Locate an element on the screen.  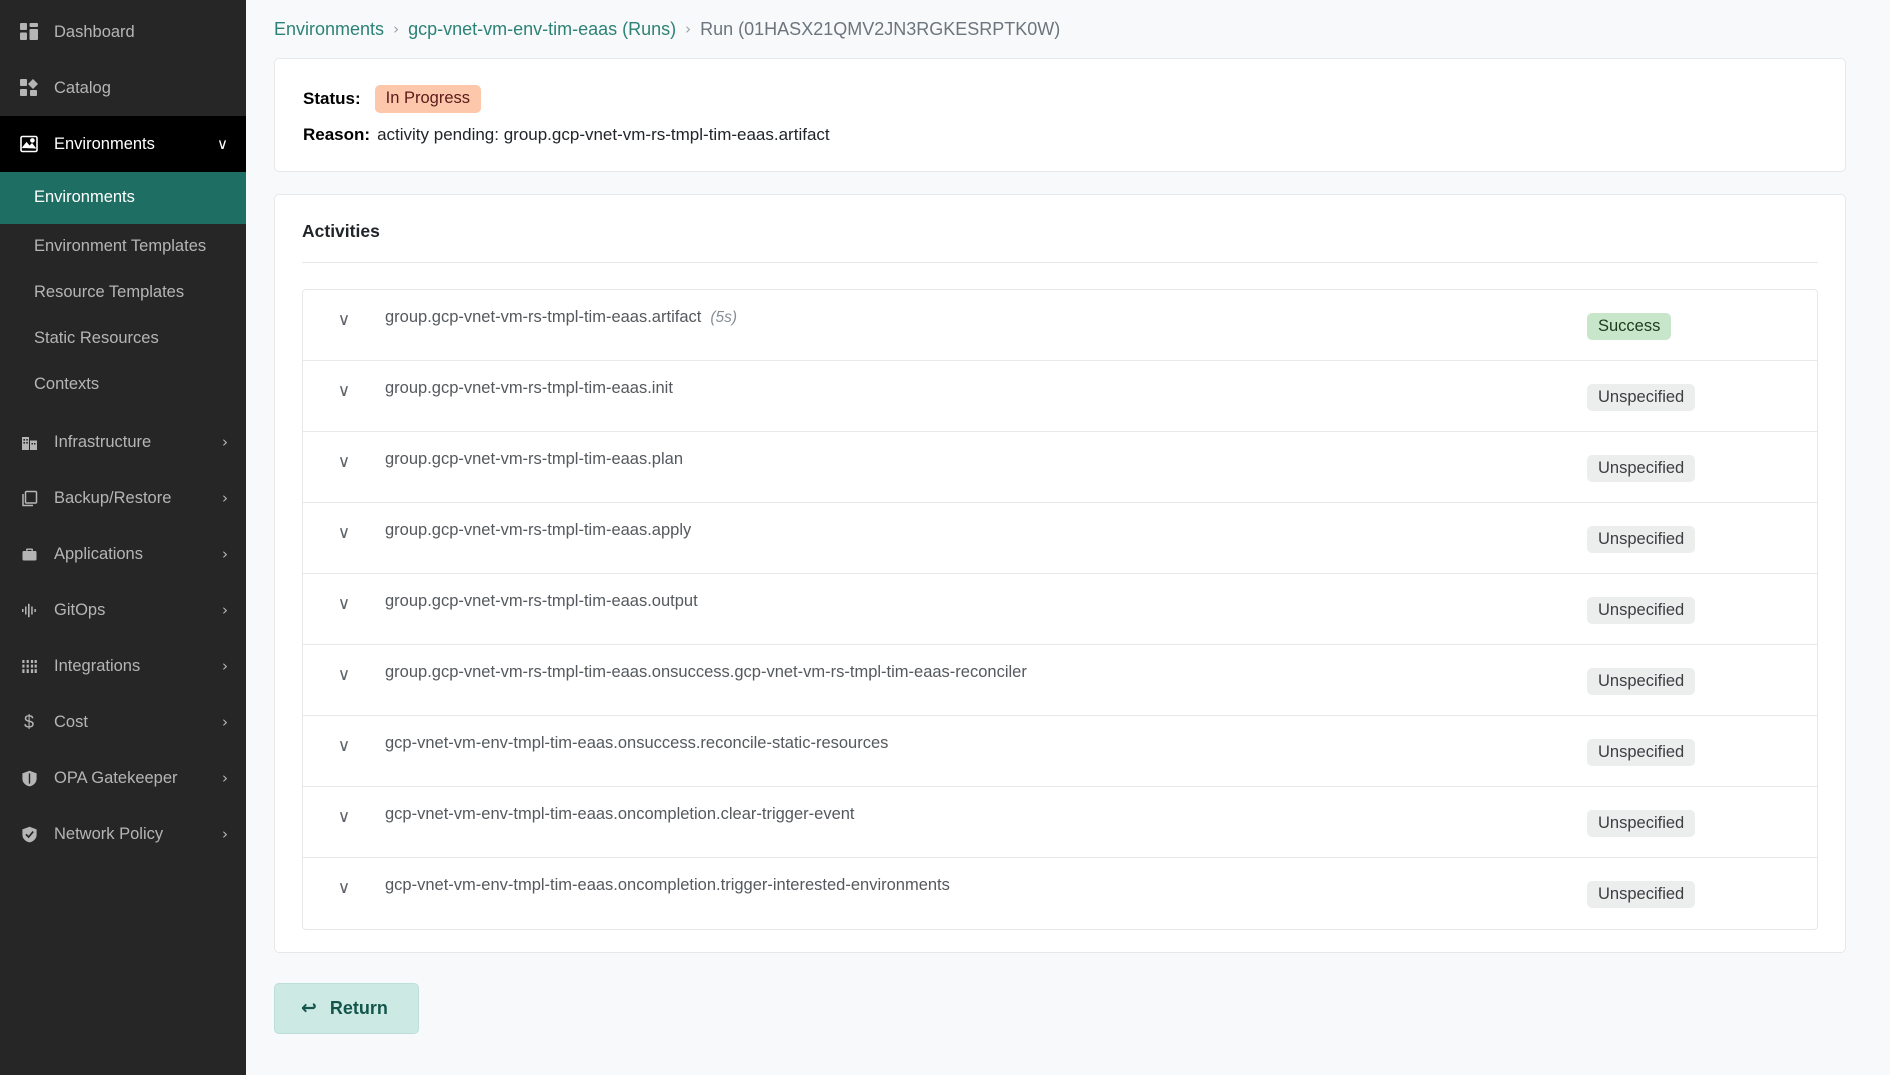
breadcrumb-link-env-runs: gcp-vnet-vm-env-tim-eaas (Runs) is located at coordinates (542, 29).